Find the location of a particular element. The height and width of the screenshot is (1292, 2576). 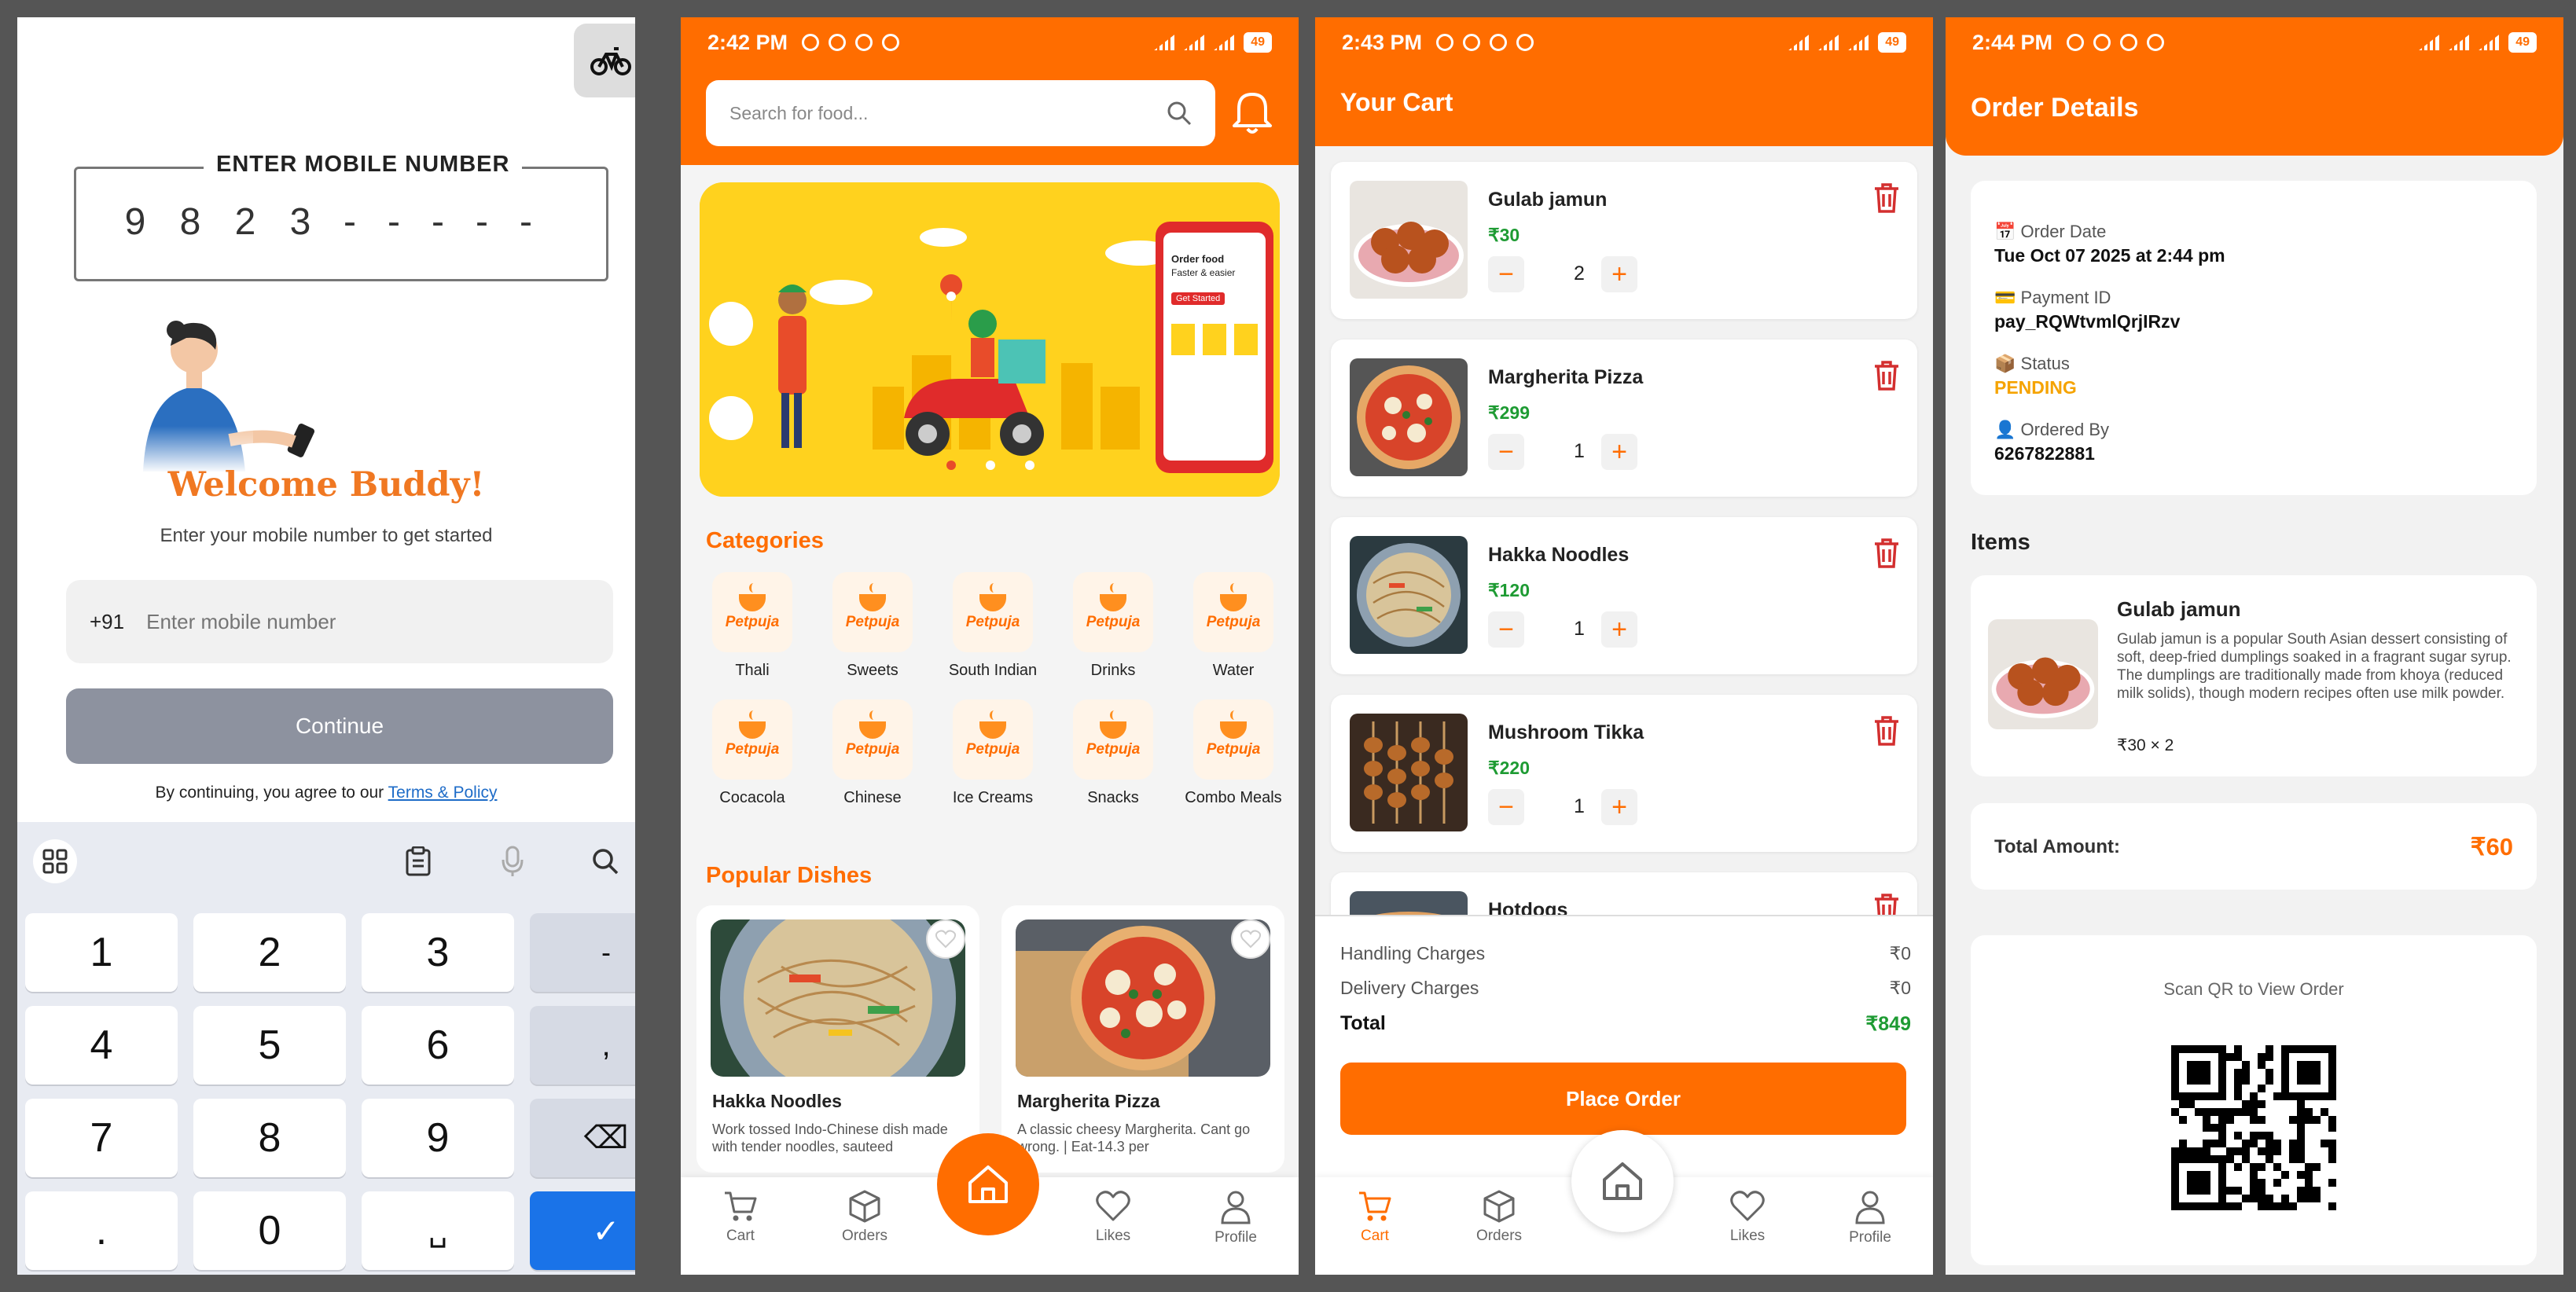

pizza-image is located at coordinates (1409, 417).